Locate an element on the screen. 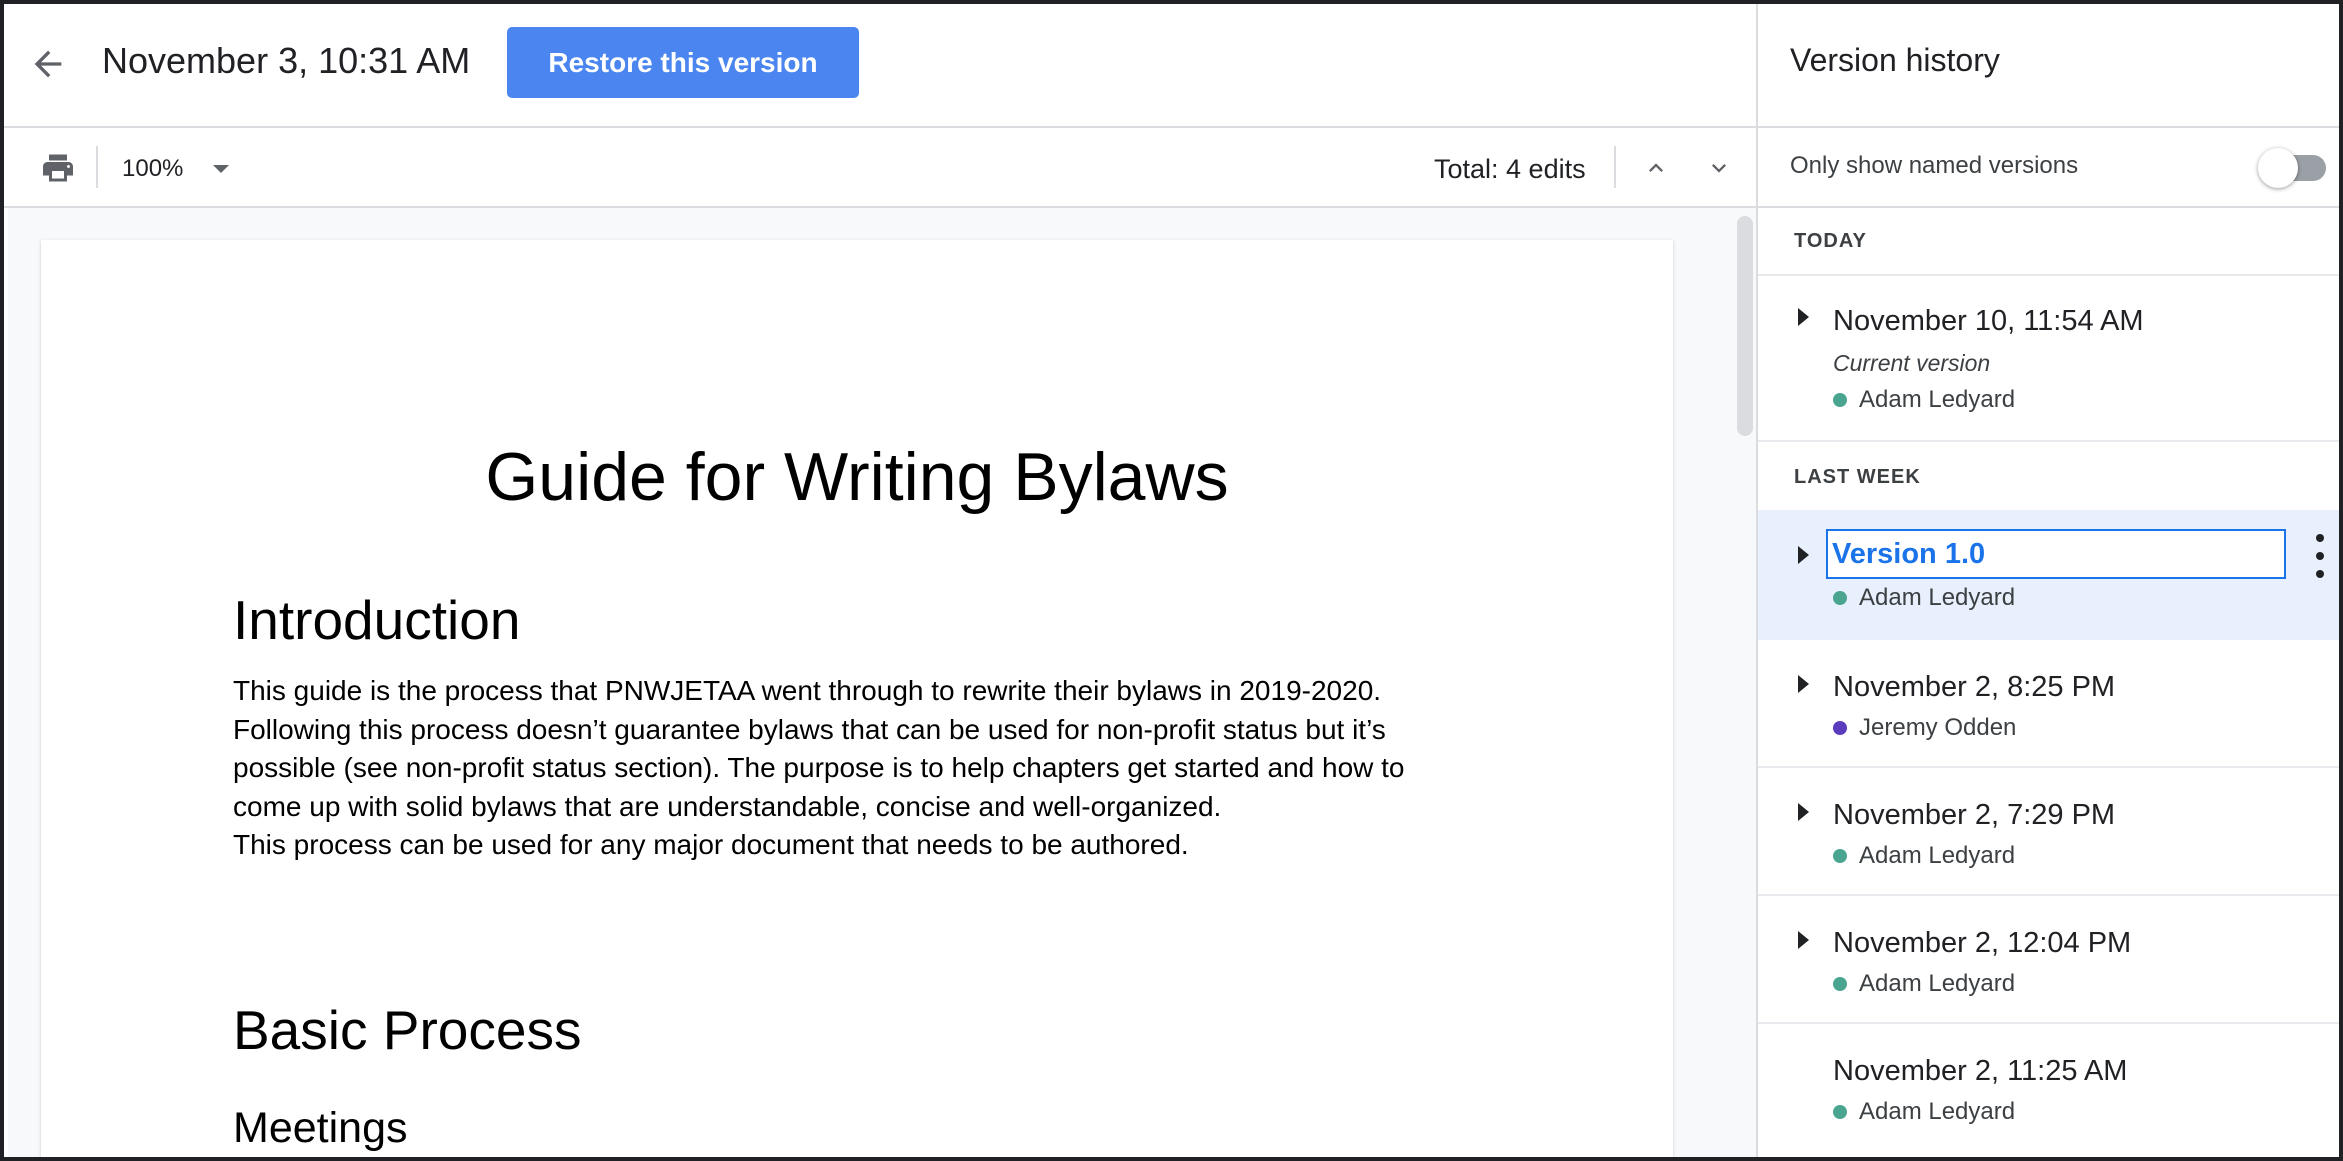  author-name: Jeremy Odden is located at coordinates (1938, 727).